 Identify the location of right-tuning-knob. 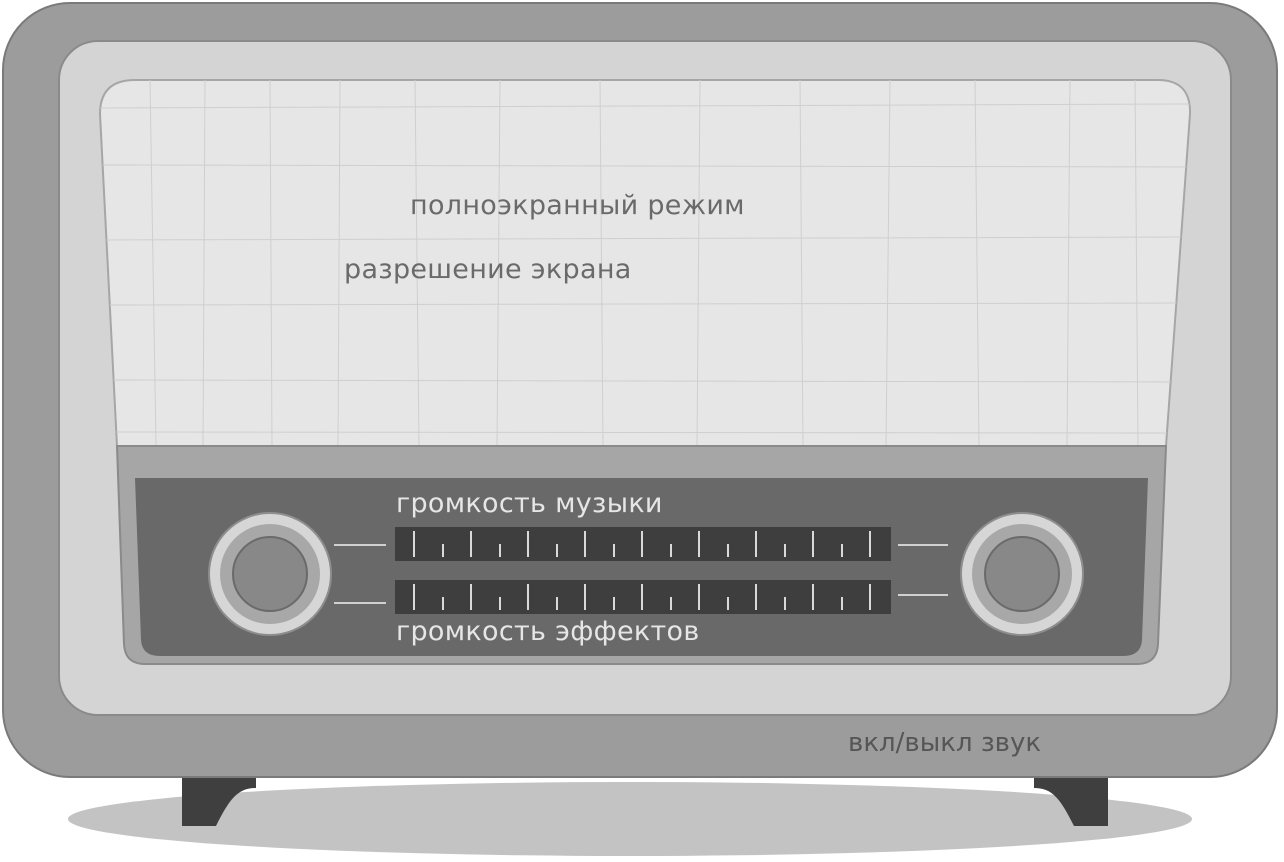
(1022, 574).